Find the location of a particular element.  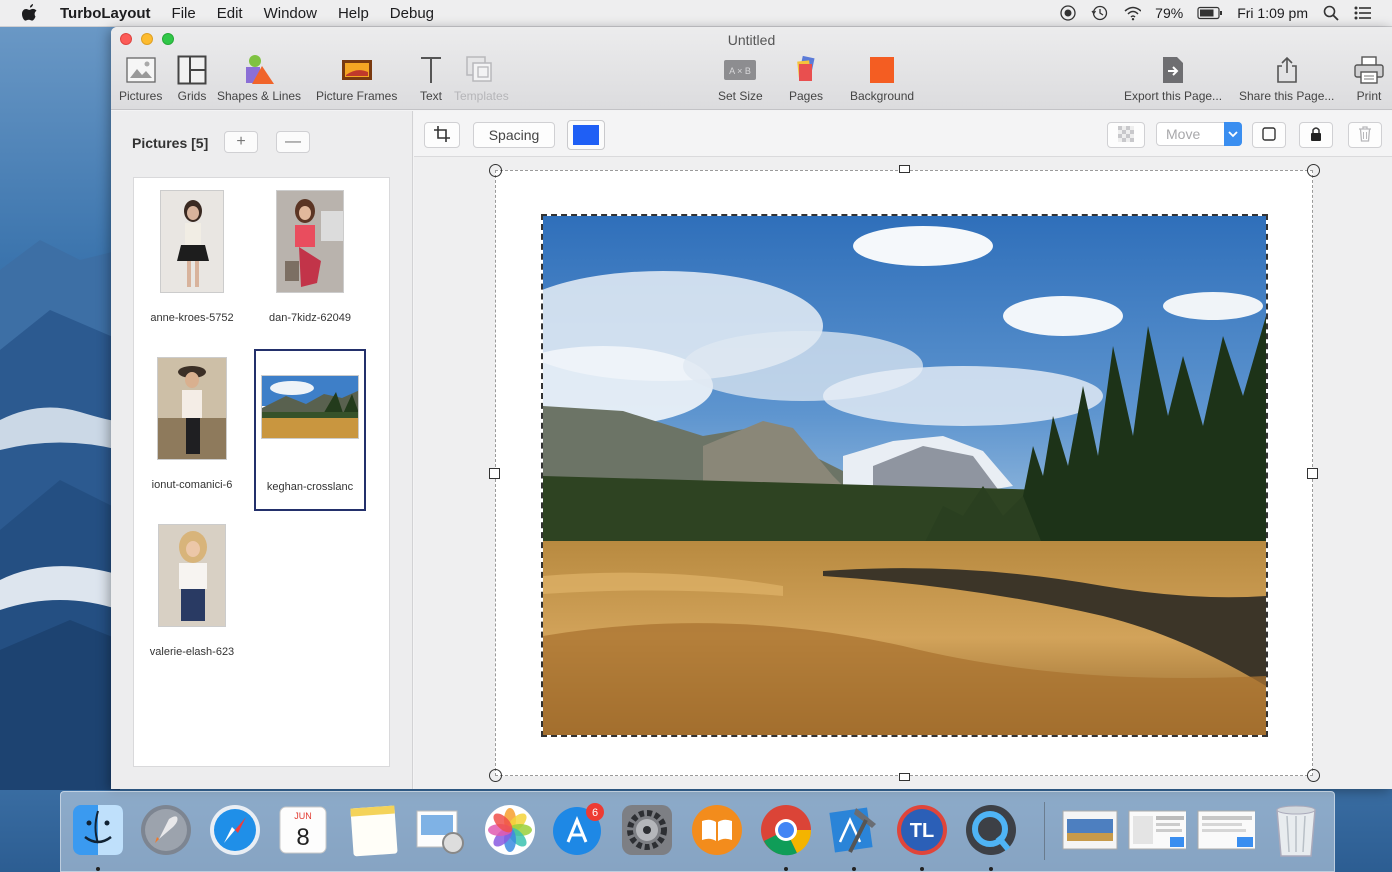

picture-frame-icon is located at coordinates (357, 70).